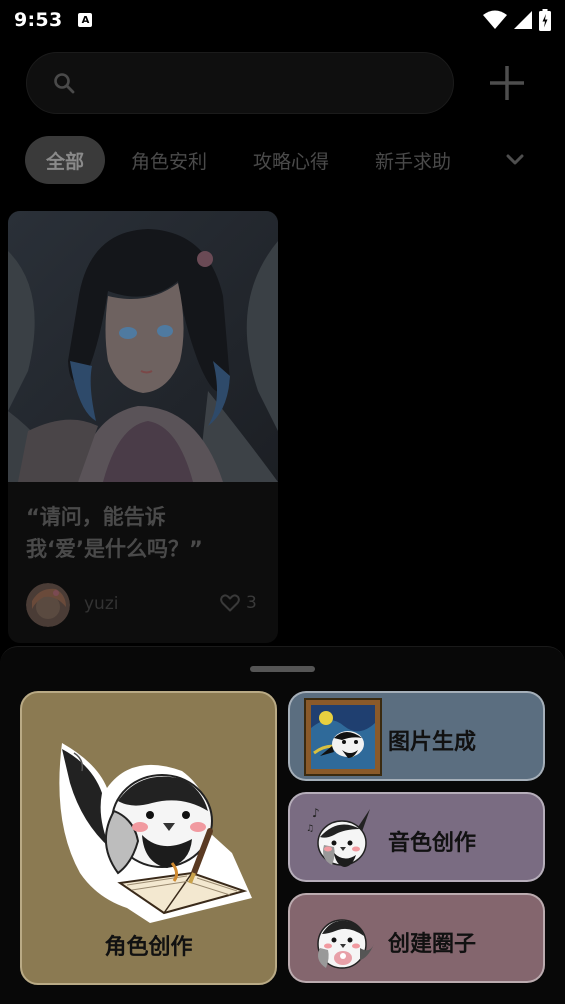 The image size is (565, 1004). What do you see at coordinates (38, 20) in the screenshot?
I see `status-time: 9:53` at bounding box center [38, 20].